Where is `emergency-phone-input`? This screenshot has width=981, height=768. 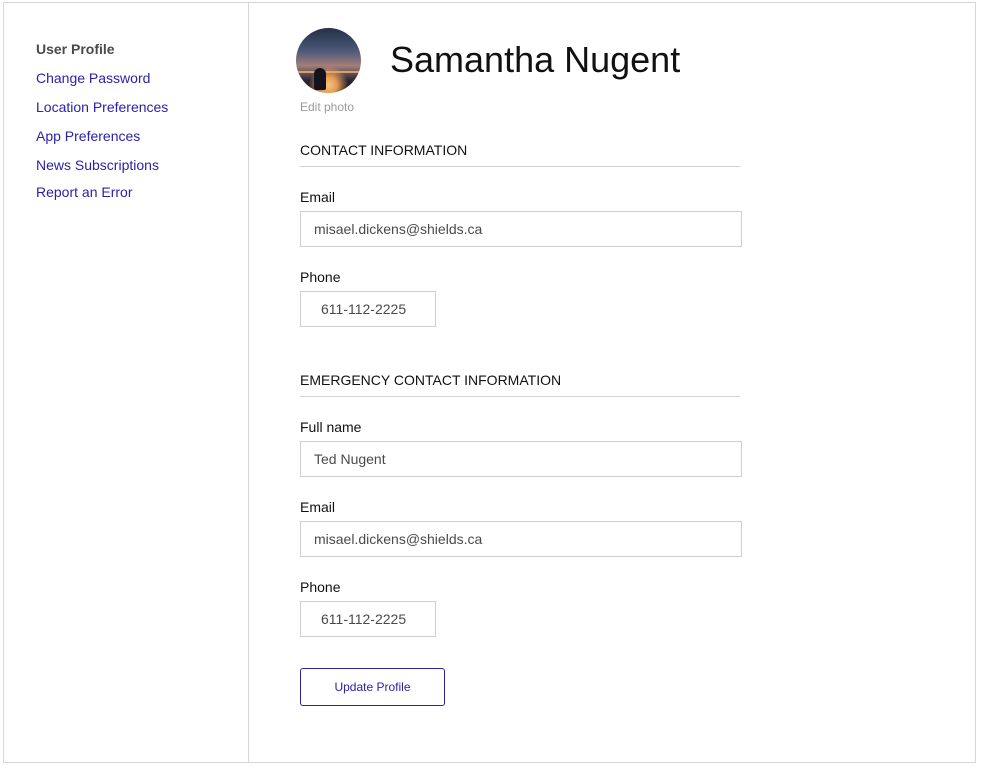 emergency-phone-input is located at coordinates (368, 619).